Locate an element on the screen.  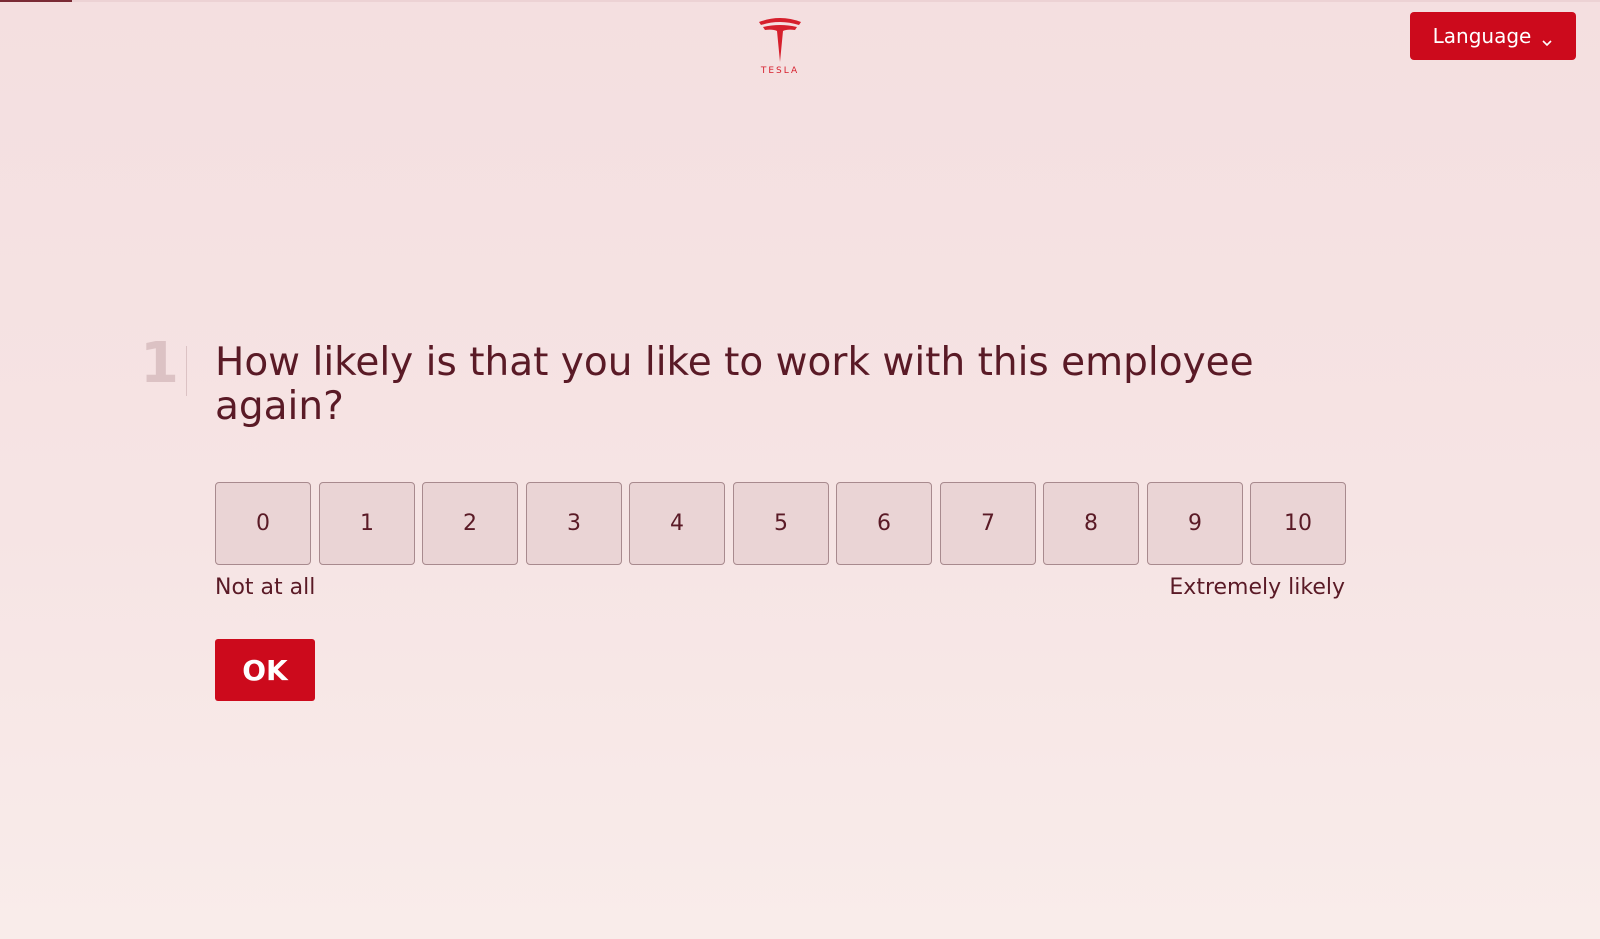
logo-text: TESLA is located at coordinates (780, 71).